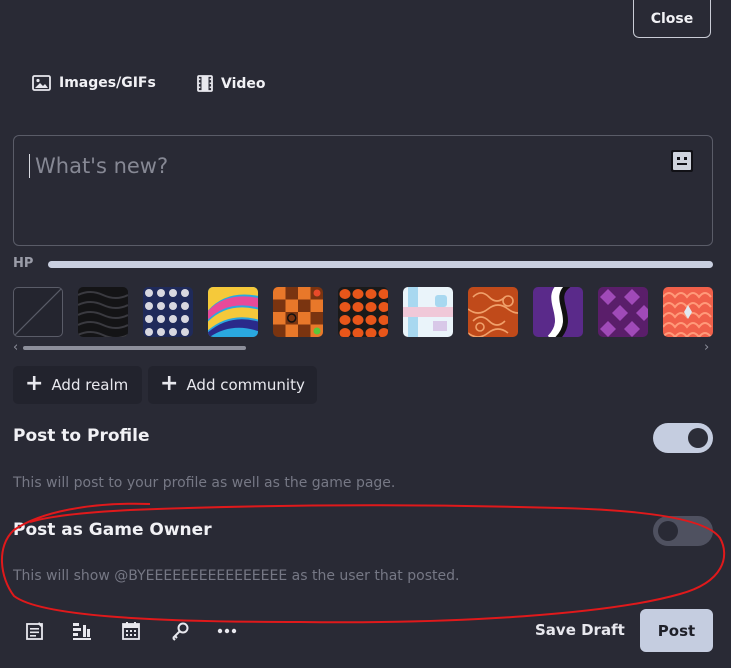  Describe the element at coordinates (205, 83) in the screenshot. I see `film-icon` at that location.